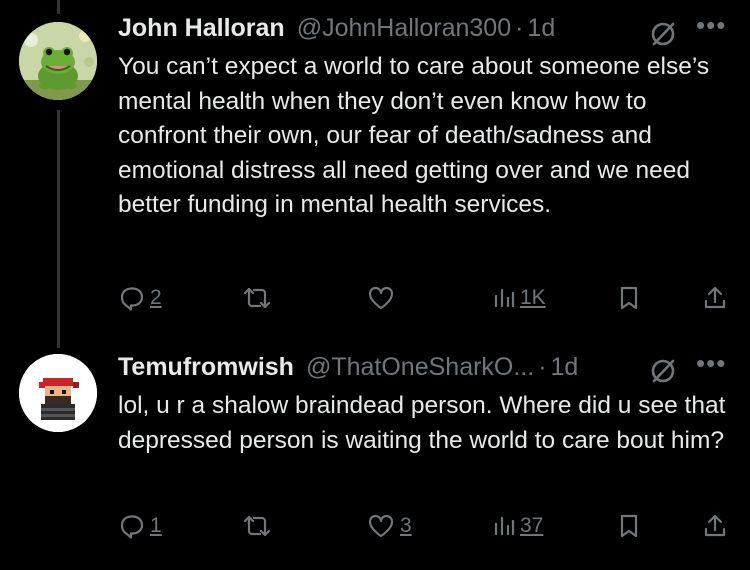  Describe the element at coordinates (156, 525) in the screenshot. I see `reply-count: 1` at that location.